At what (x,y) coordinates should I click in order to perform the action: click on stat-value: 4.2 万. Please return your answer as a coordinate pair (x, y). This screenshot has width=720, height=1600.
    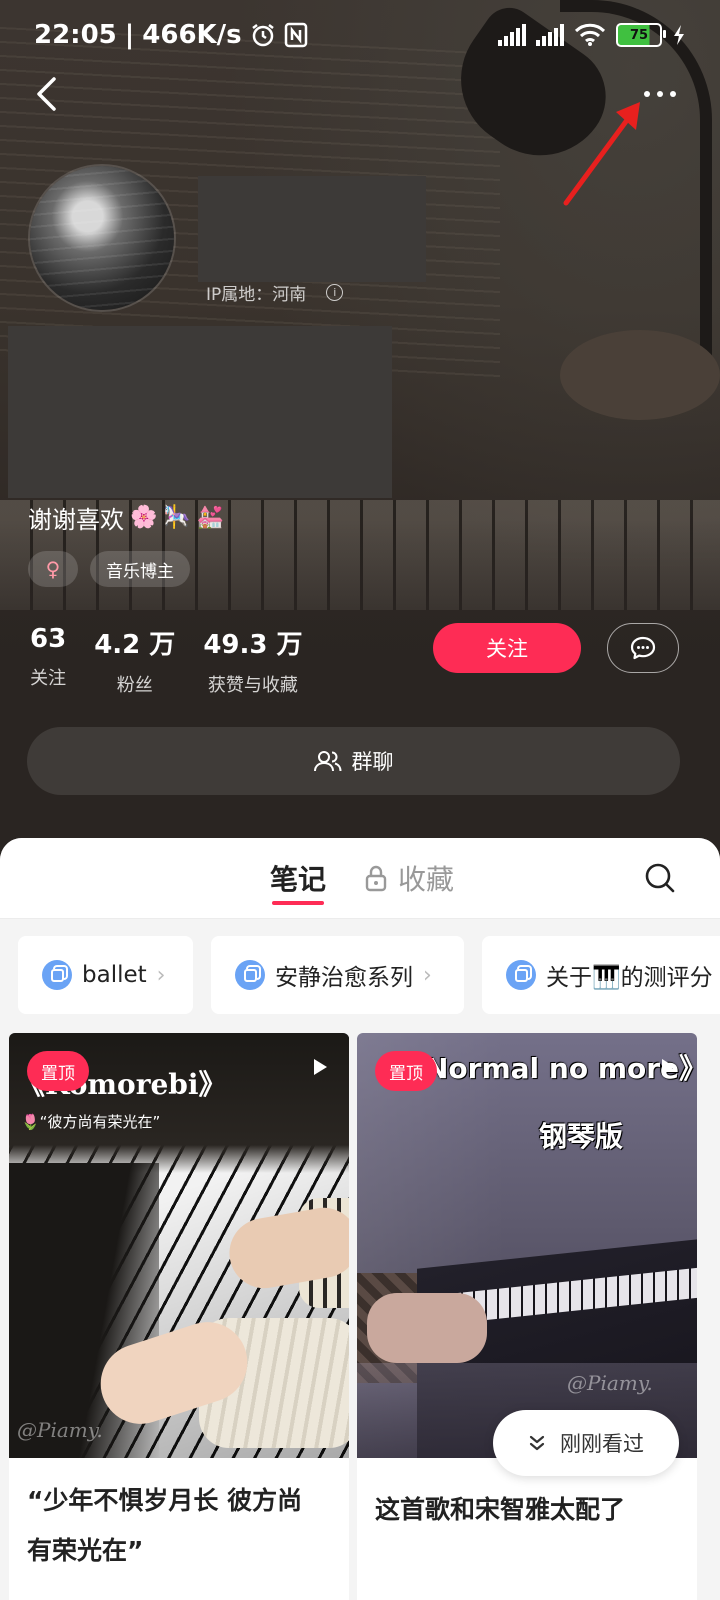
    Looking at the image, I should click on (135, 645).